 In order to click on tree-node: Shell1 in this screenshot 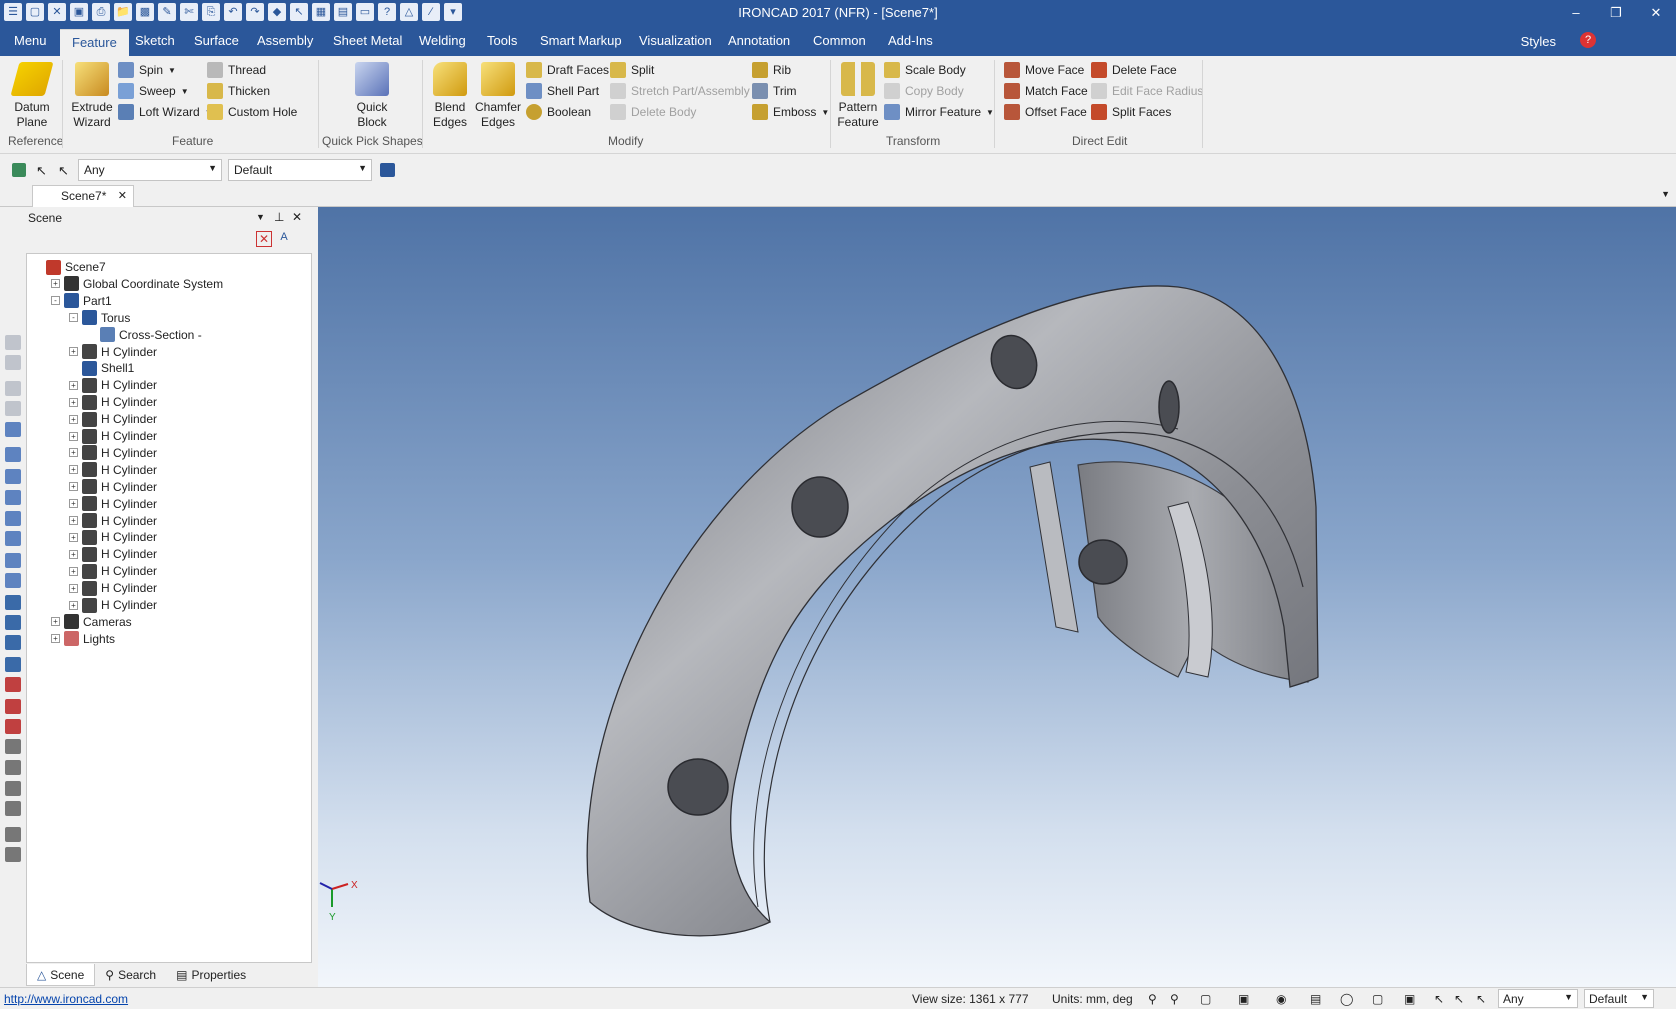, I will do `click(101, 368)`.